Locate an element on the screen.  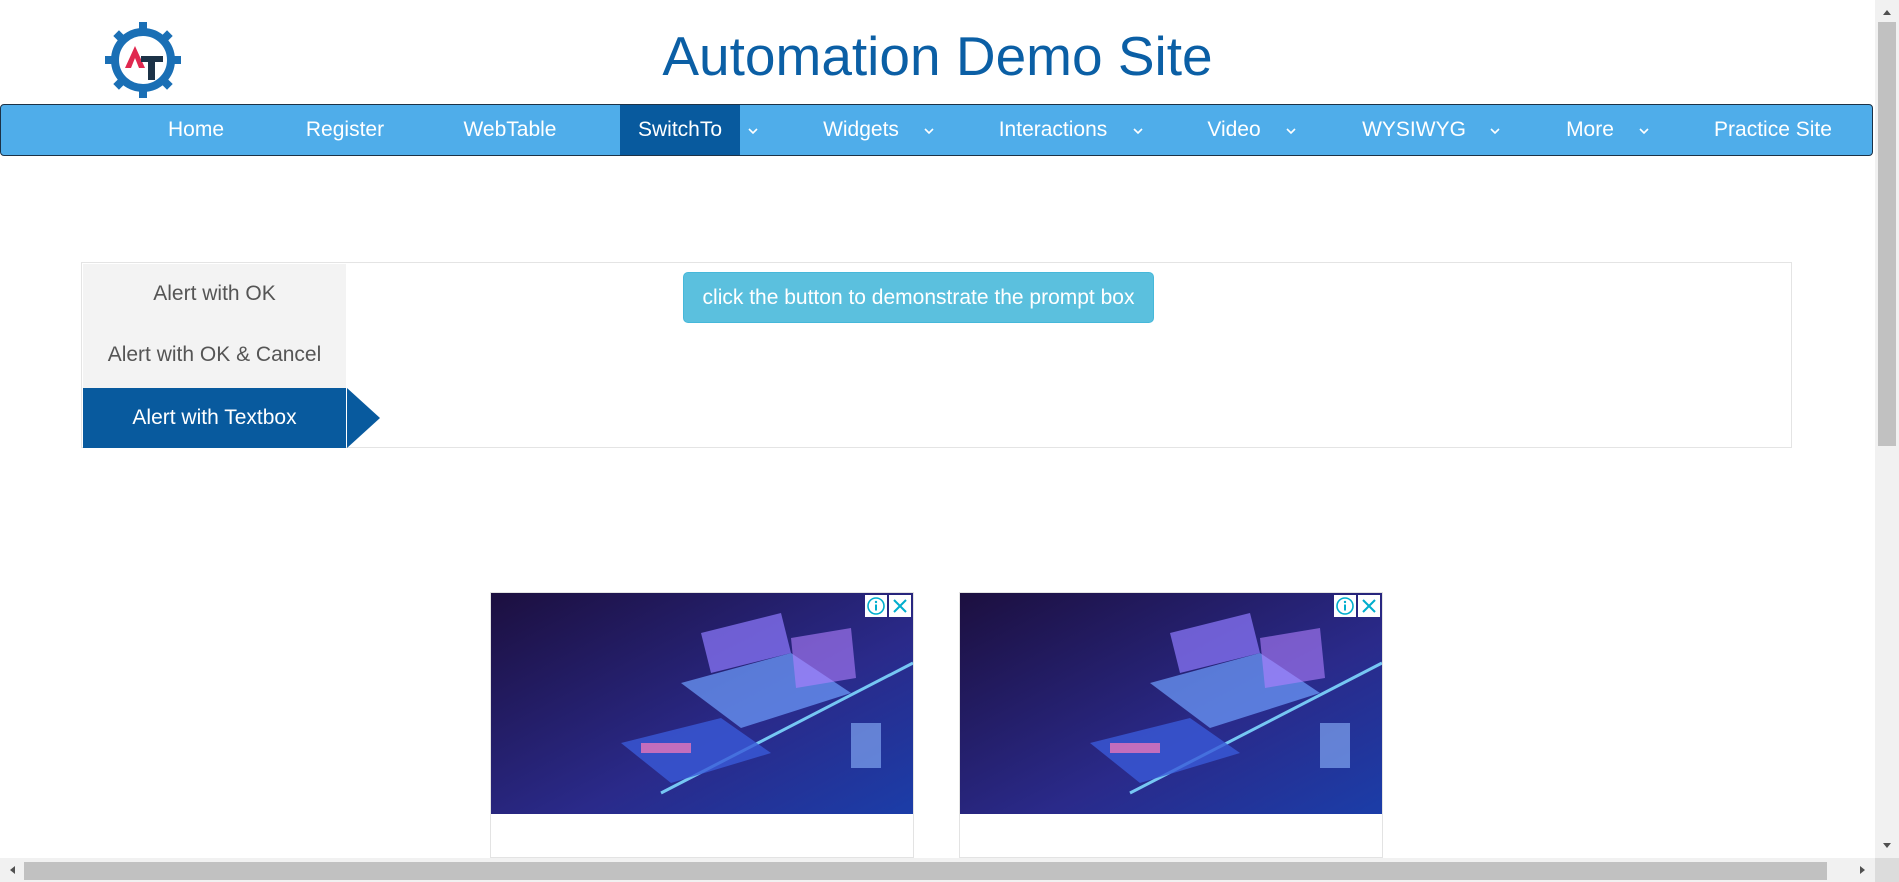
page-title: Automation Demo Site is located at coordinates (937, 56).